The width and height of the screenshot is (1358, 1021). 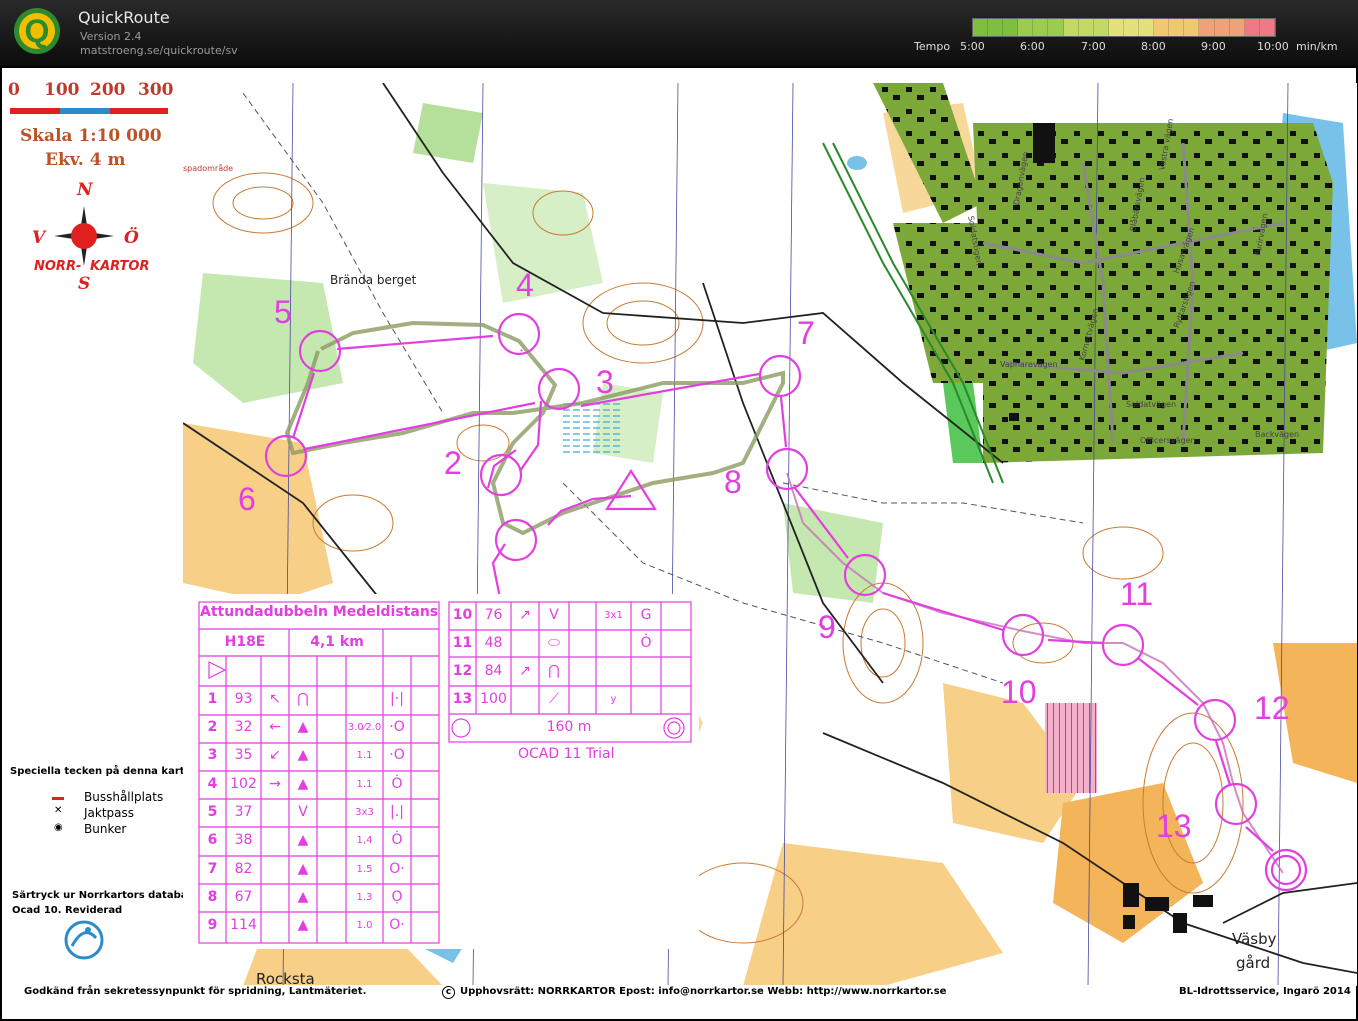 I want to click on description-cell-num: 1, so click(x=212, y=699).